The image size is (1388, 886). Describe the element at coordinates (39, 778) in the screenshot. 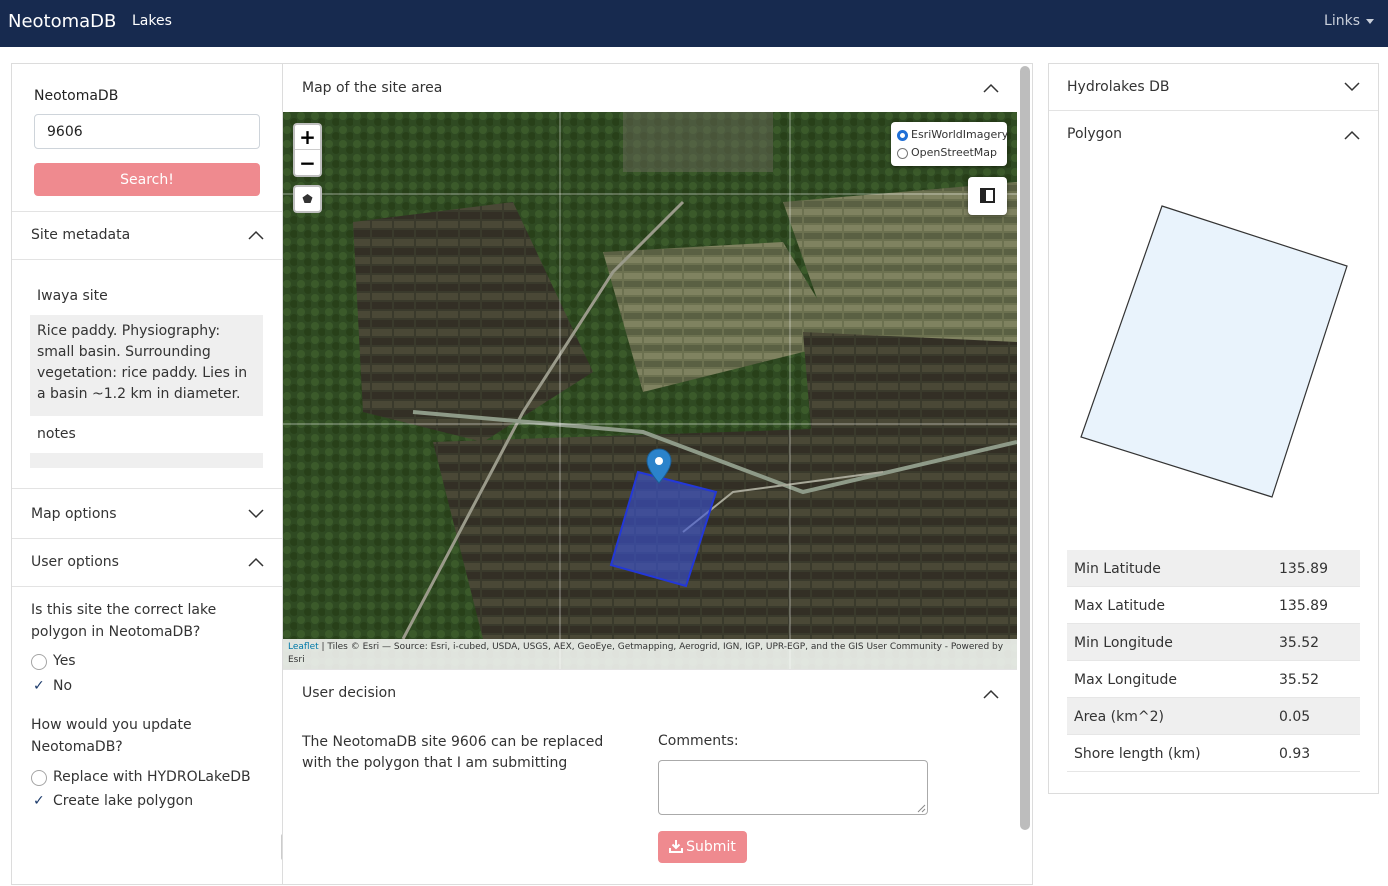

I see `radio-replace` at that location.